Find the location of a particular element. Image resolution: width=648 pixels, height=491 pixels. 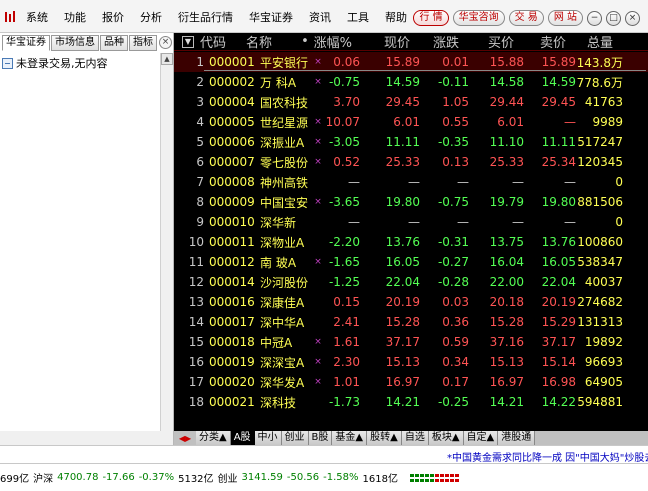

current-price: 11.11 is located at coordinates (402, 142).